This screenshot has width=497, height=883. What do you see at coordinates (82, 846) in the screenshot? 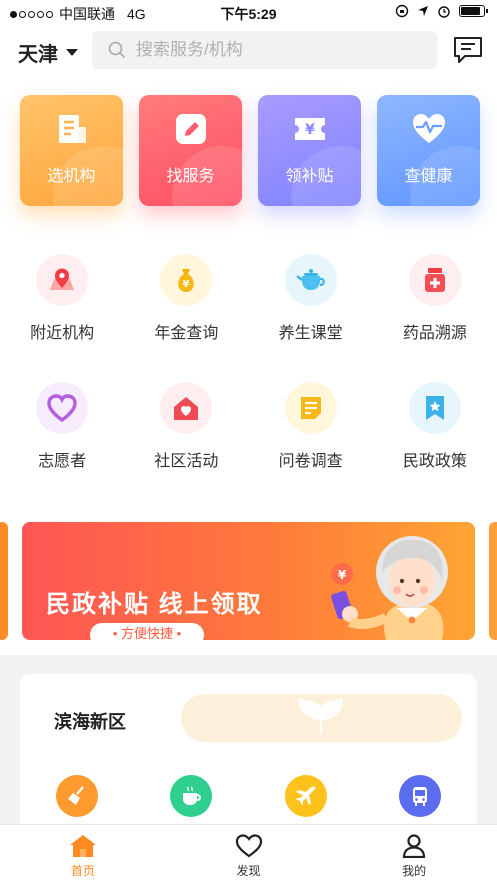
I see `home-icon` at bounding box center [82, 846].